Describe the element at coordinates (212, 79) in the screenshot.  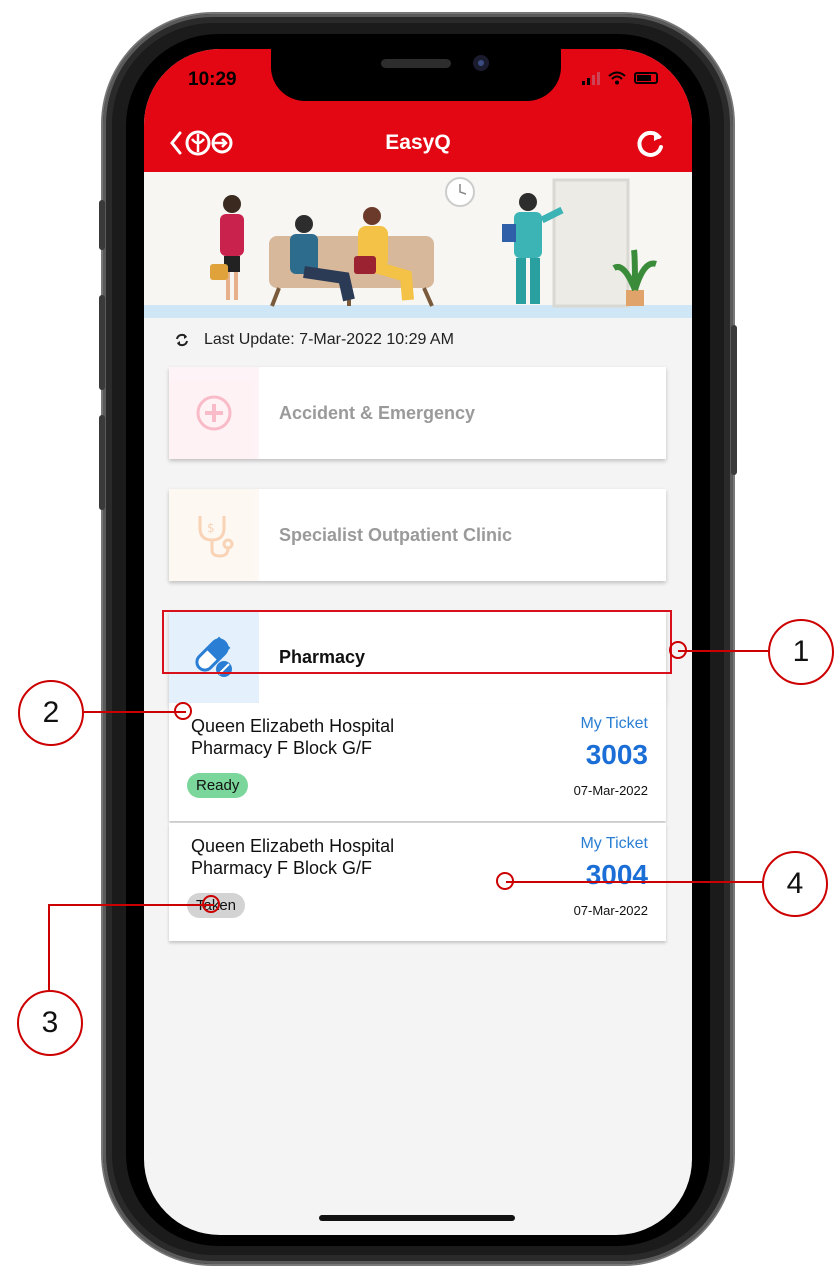
I see `status-time: 10:29` at that location.